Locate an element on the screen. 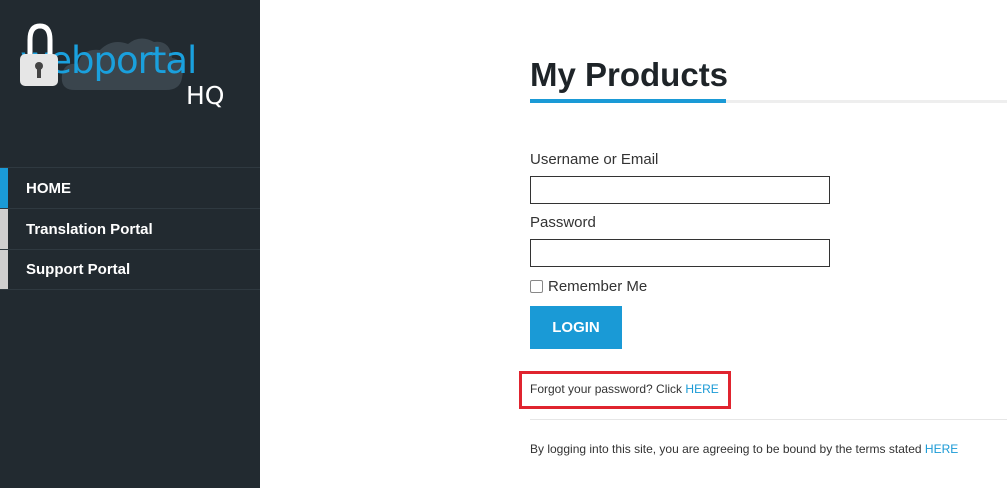 The image size is (1007, 488). title-accent-underline is located at coordinates (628, 101).